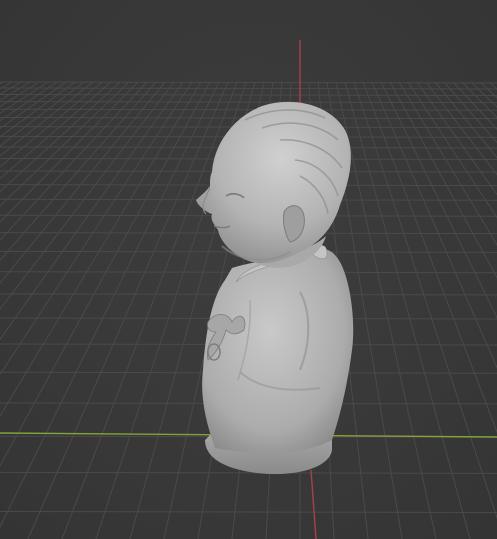 The height and width of the screenshot is (539, 497). What do you see at coordinates (273, 182) in the screenshot?
I see `bust-head` at bounding box center [273, 182].